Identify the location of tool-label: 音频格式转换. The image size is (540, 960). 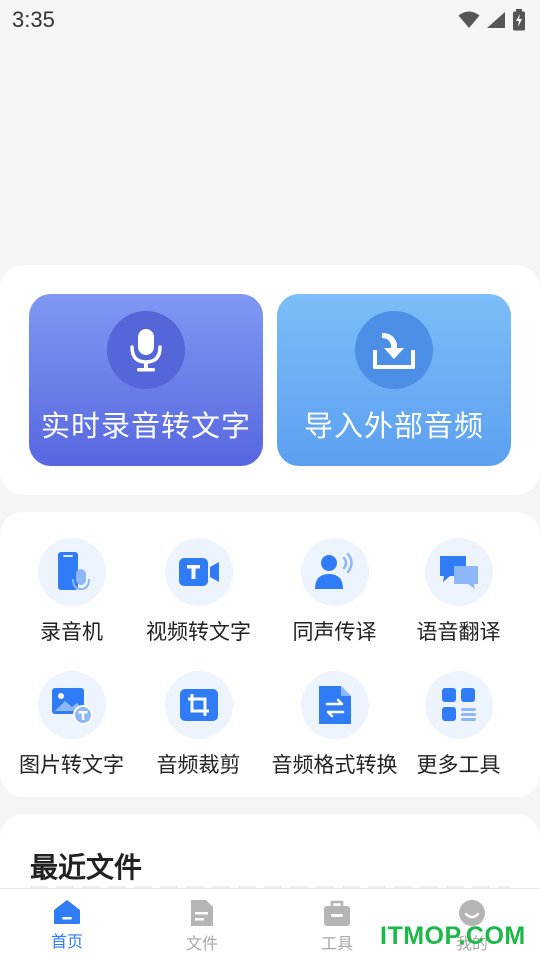
(334, 765).